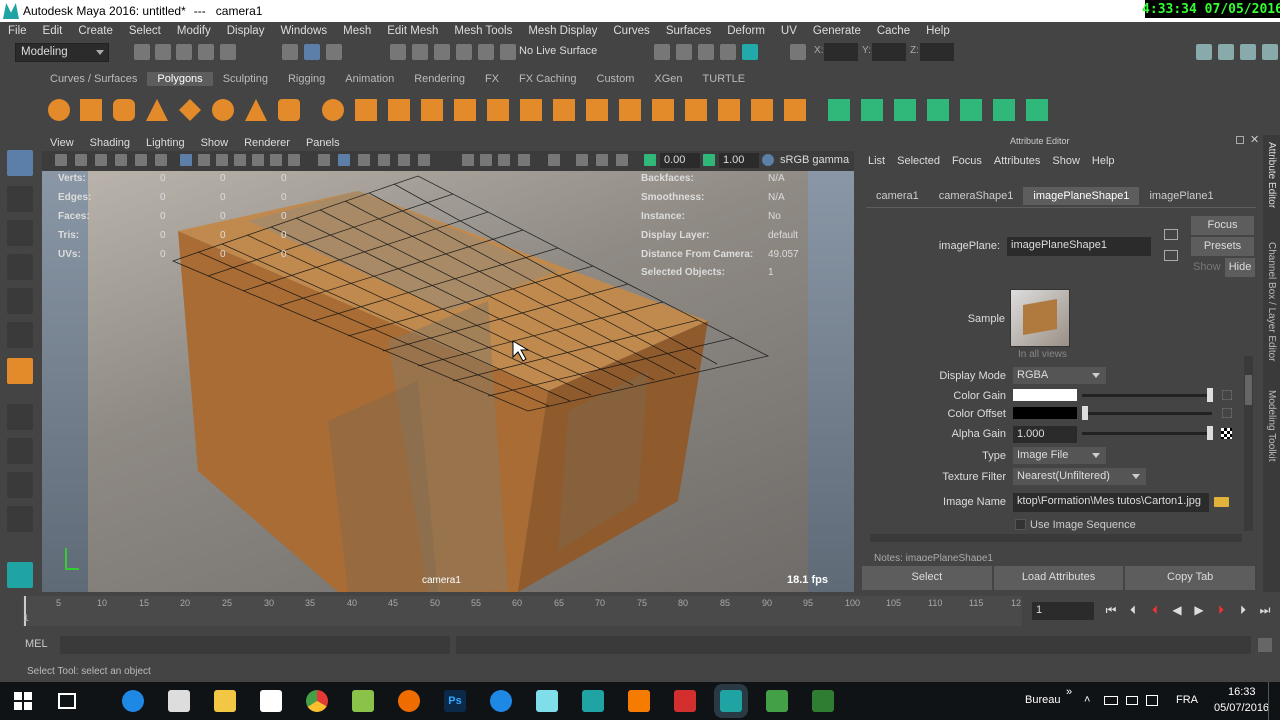  I want to click on uv-layout-icon, so click(1037, 110).